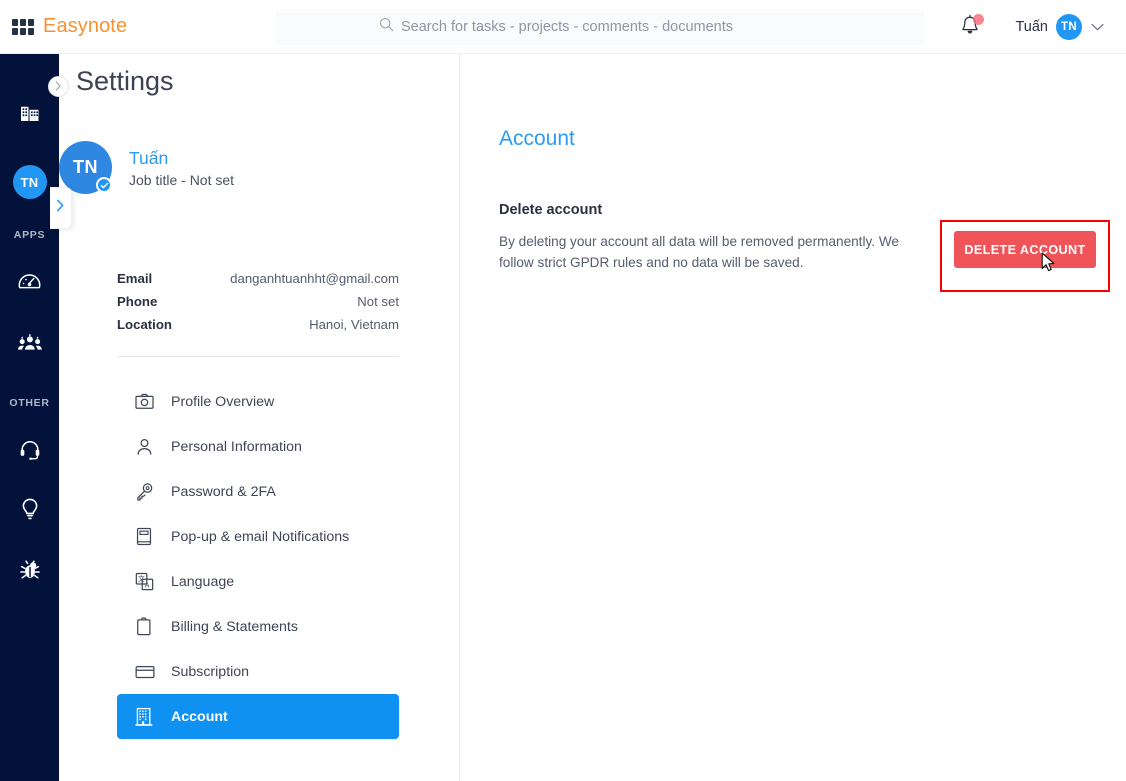 The height and width of the screenshot is (781, 1126). What do you see at coordinates (258, 581) in the screenshot?
I see `sidebar-item-language: 文 A Language` at bounding box center [258, 581].